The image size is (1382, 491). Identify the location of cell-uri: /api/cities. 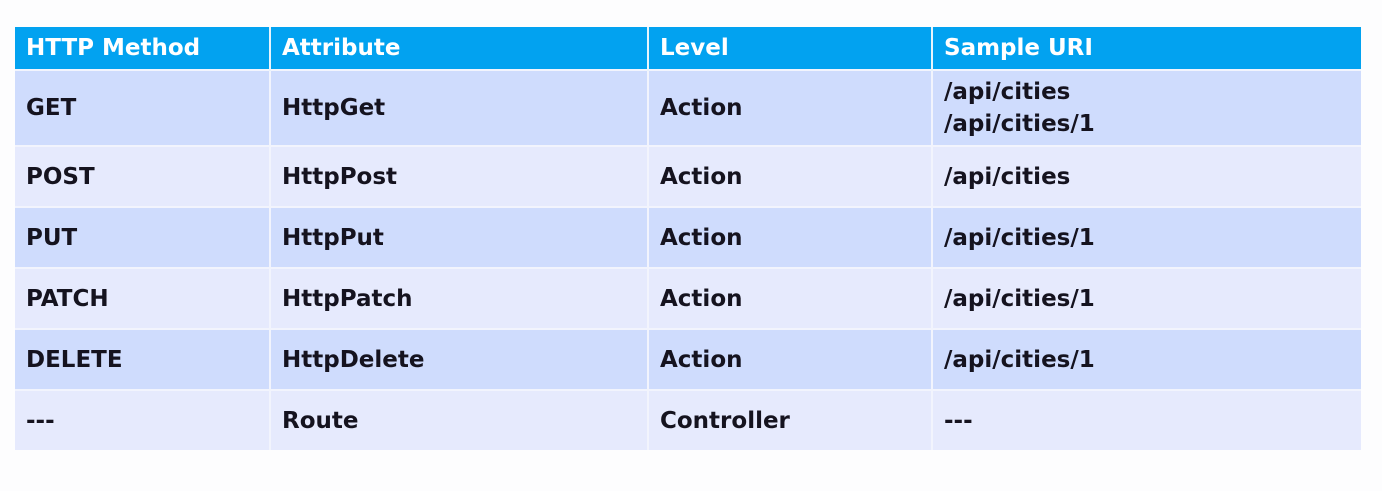
(1146, 176).